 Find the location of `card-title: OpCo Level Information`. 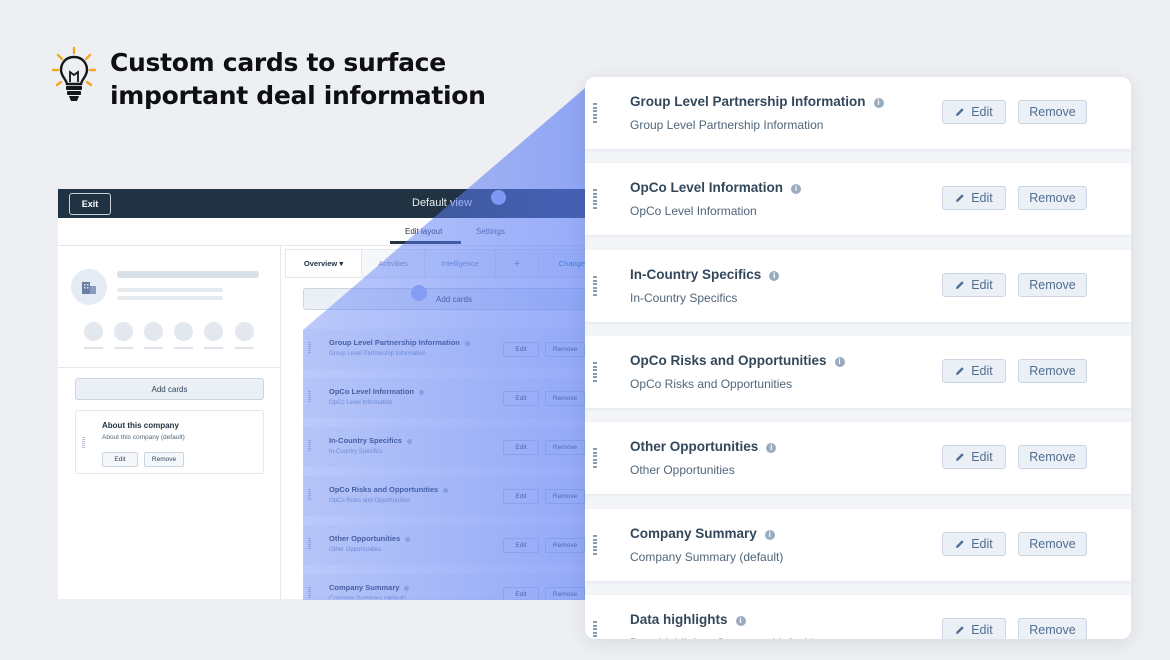

card-title: OpCo Level Information is located at coordinates (377, 391).